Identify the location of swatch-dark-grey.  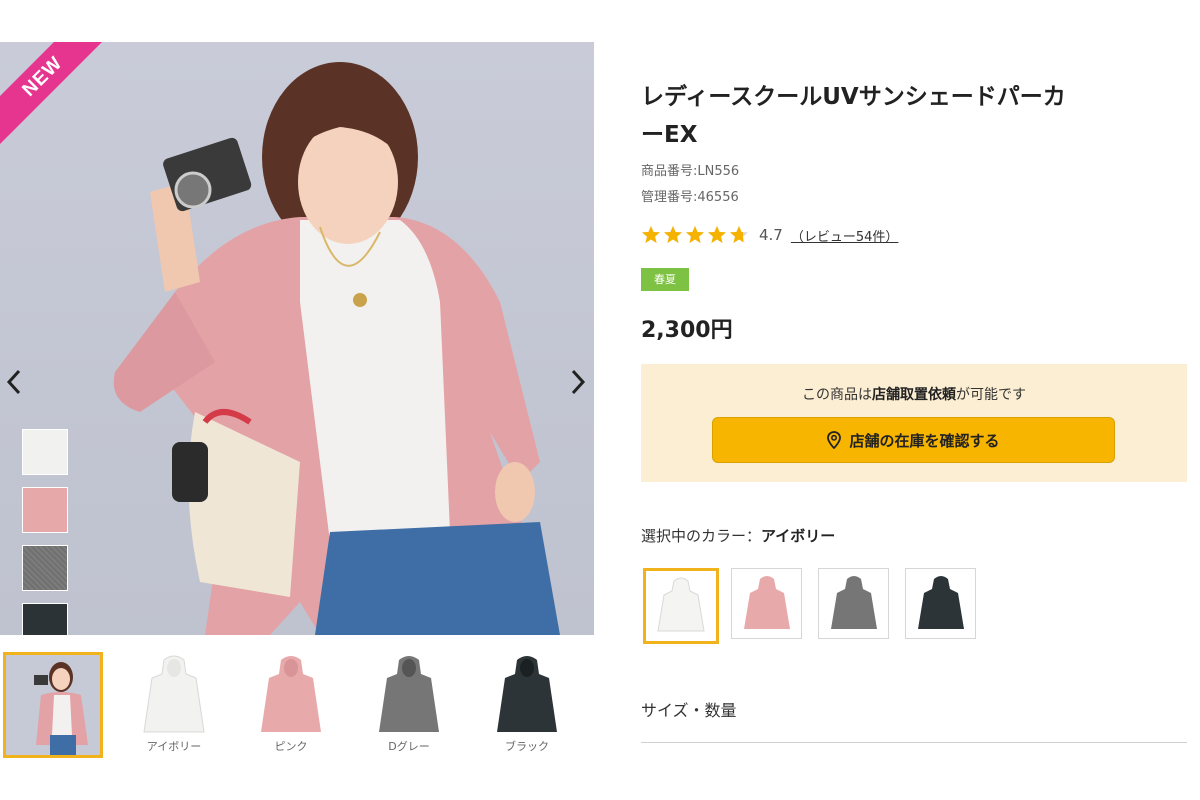
(45, 568).